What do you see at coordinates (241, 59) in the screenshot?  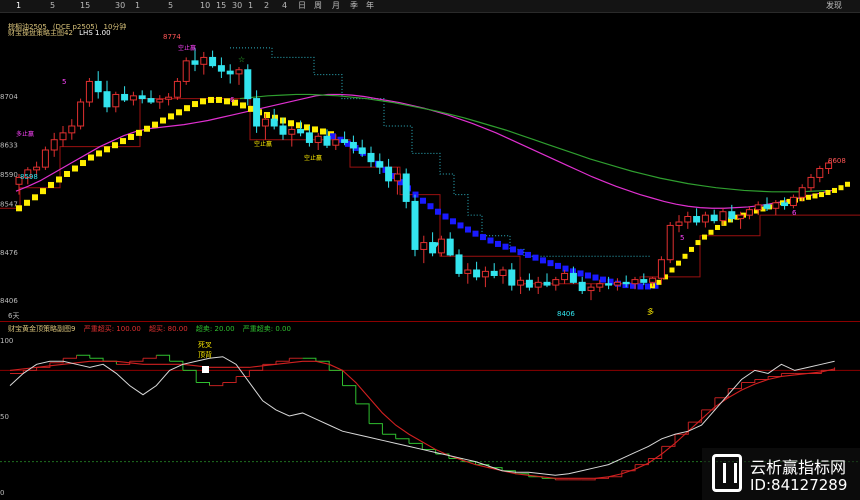 I see `star-icon: ☆` at bounding box center [241, 59].